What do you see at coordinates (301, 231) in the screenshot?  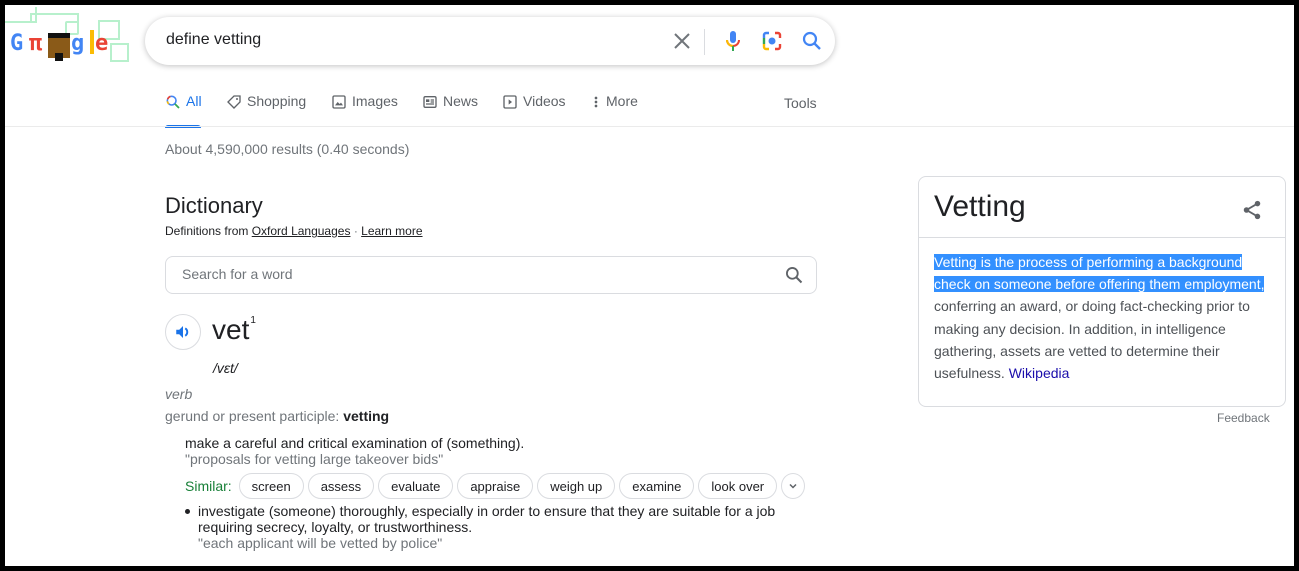 I see `oxford-languages-link: Oxford Languages` at bounding box center [301, 231].